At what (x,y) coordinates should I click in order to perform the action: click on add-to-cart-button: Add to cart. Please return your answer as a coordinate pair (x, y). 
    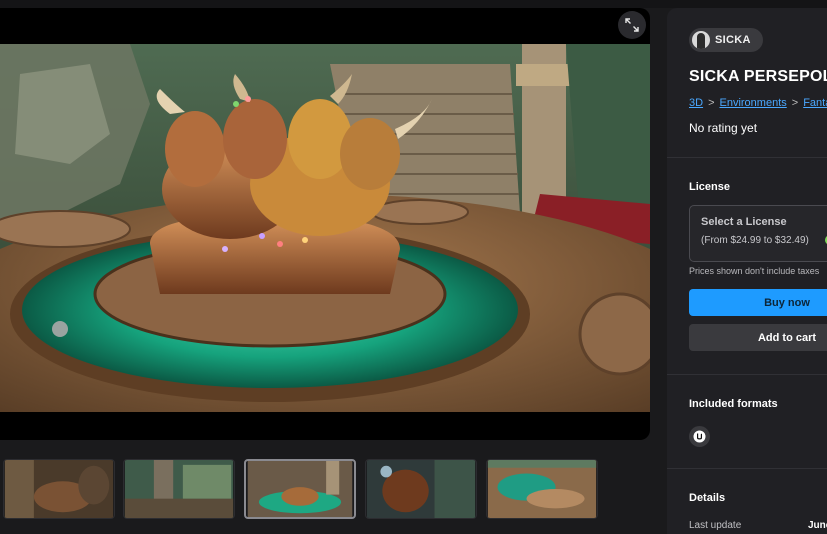
    Looking at the image, I should click on (758, 337).